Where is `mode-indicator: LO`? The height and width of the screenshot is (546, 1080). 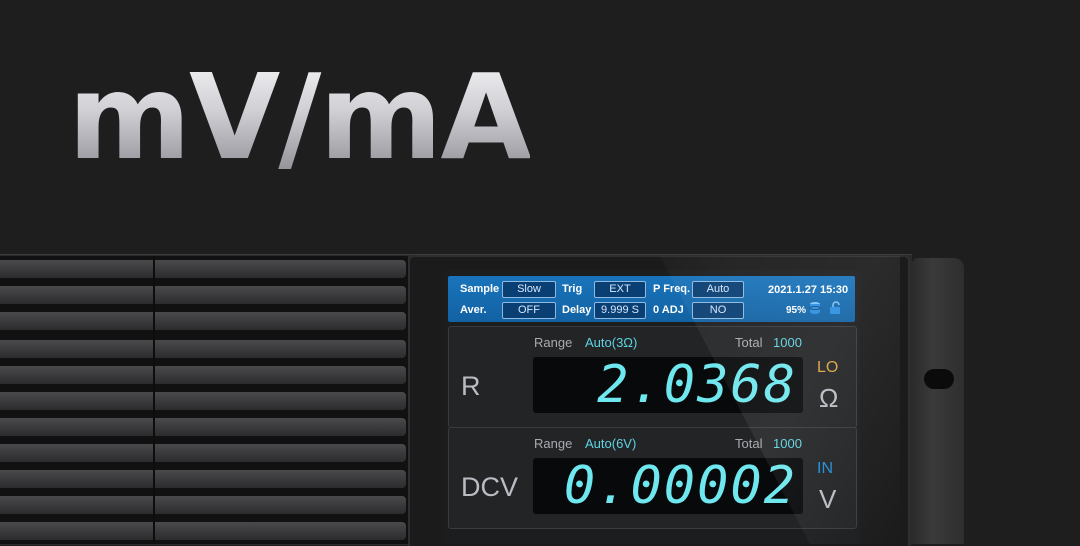
mode-indicator: LO is located at coordinates (828, 367).